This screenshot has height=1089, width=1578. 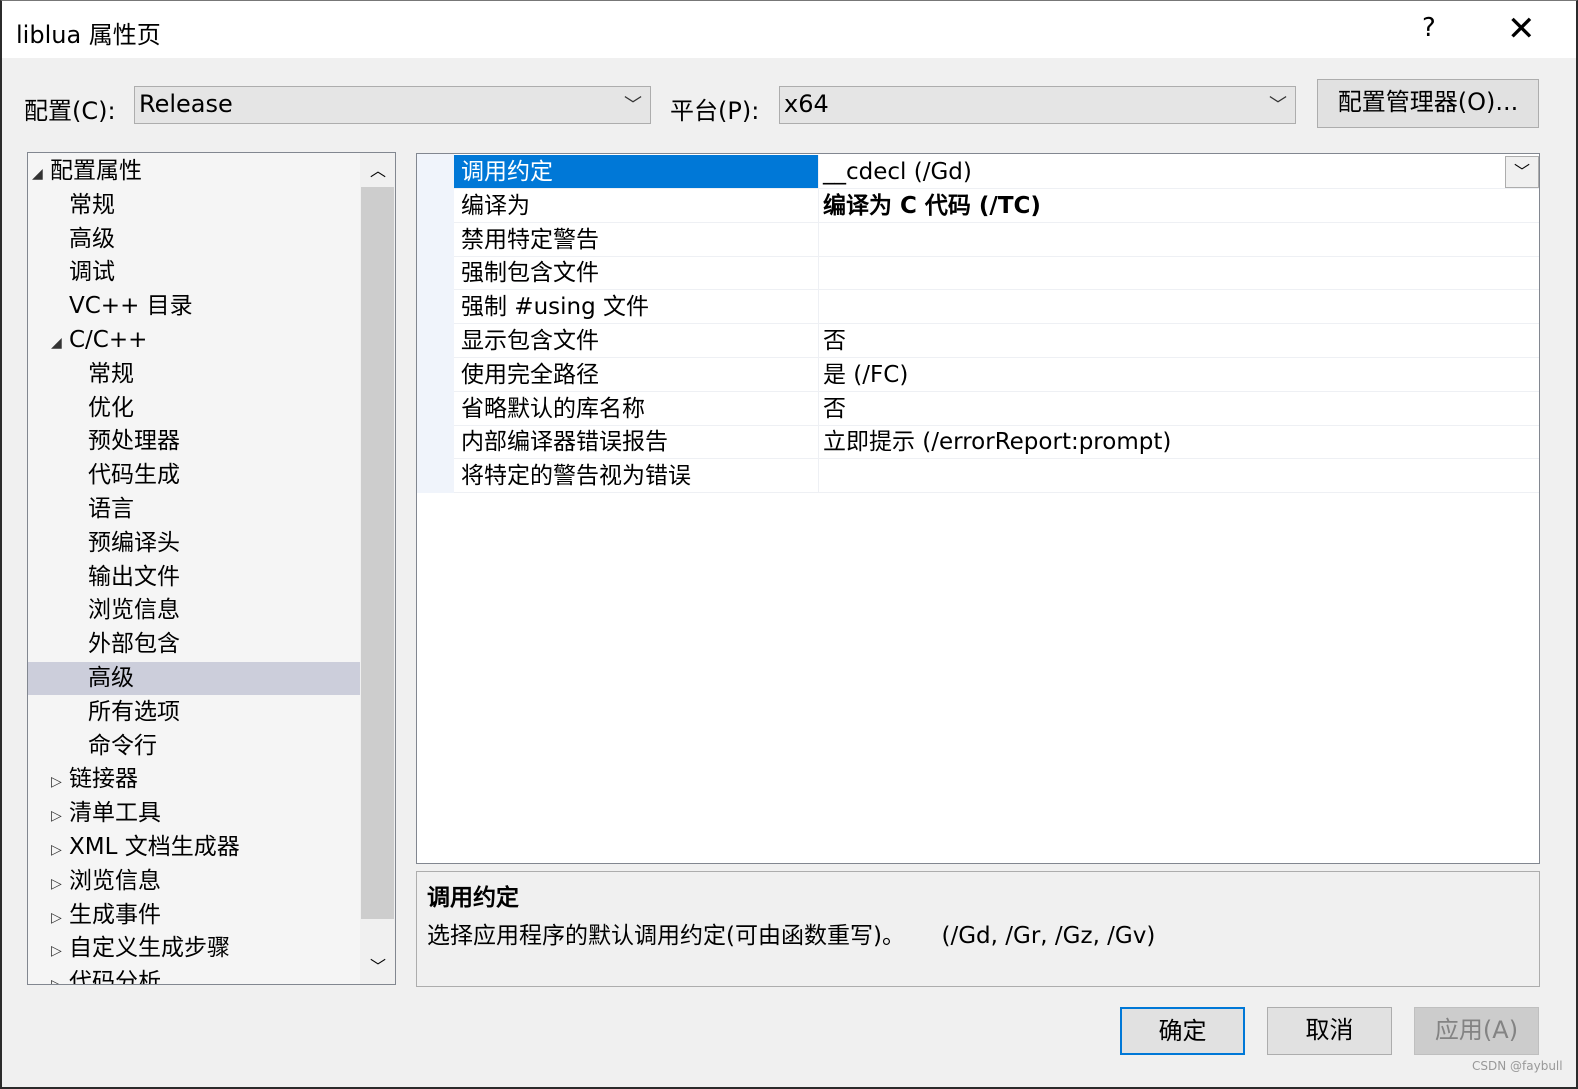 What do you see at coordinates (194, 779) in the screenshot?
I see `tree-item: ▷ 链接器` at bounding box center [194, 779].